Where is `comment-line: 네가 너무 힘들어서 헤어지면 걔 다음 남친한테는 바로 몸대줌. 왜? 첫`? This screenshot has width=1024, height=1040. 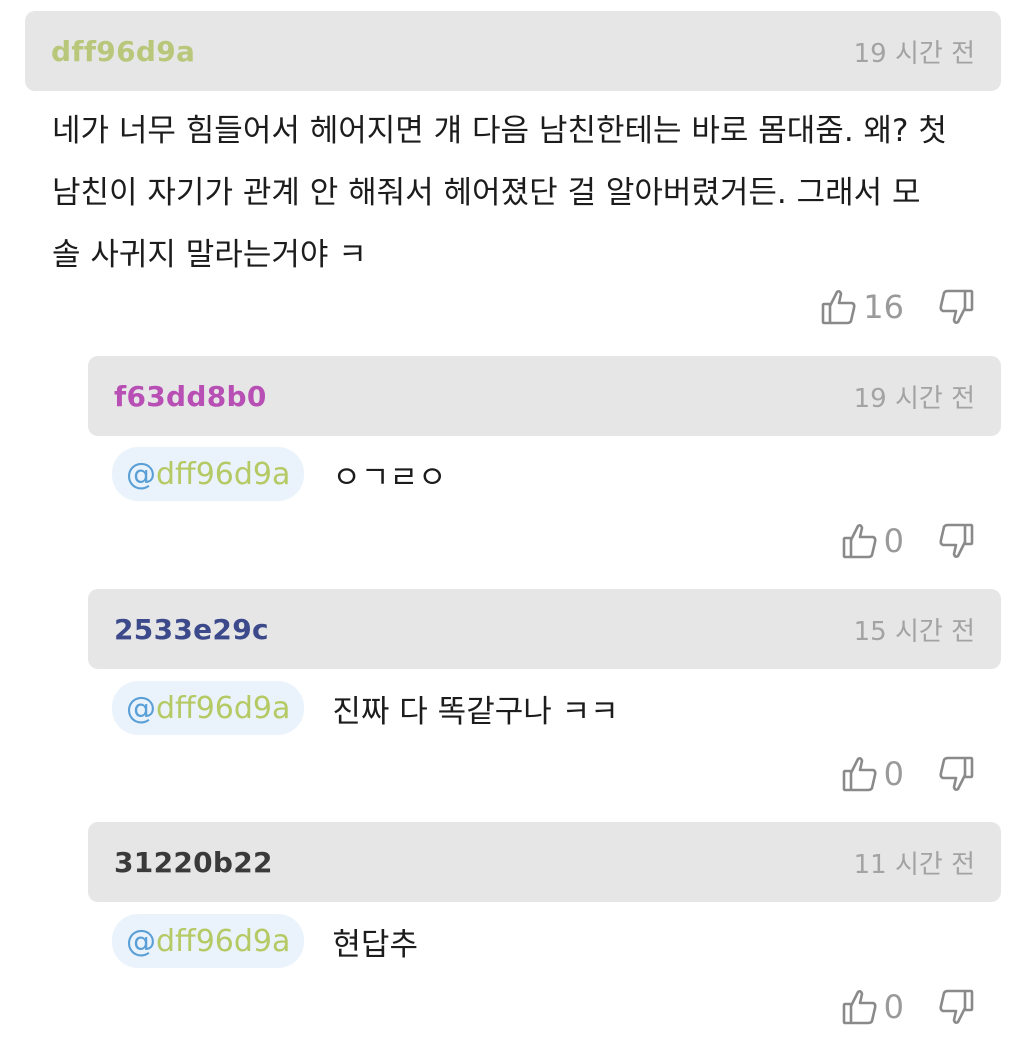
comment-line: 네가 너무 힘들어서 헤어지면 걔 다음 남친한테는 바로 몸대줌. 왜? 첫 is located at coordinates (499, 131).